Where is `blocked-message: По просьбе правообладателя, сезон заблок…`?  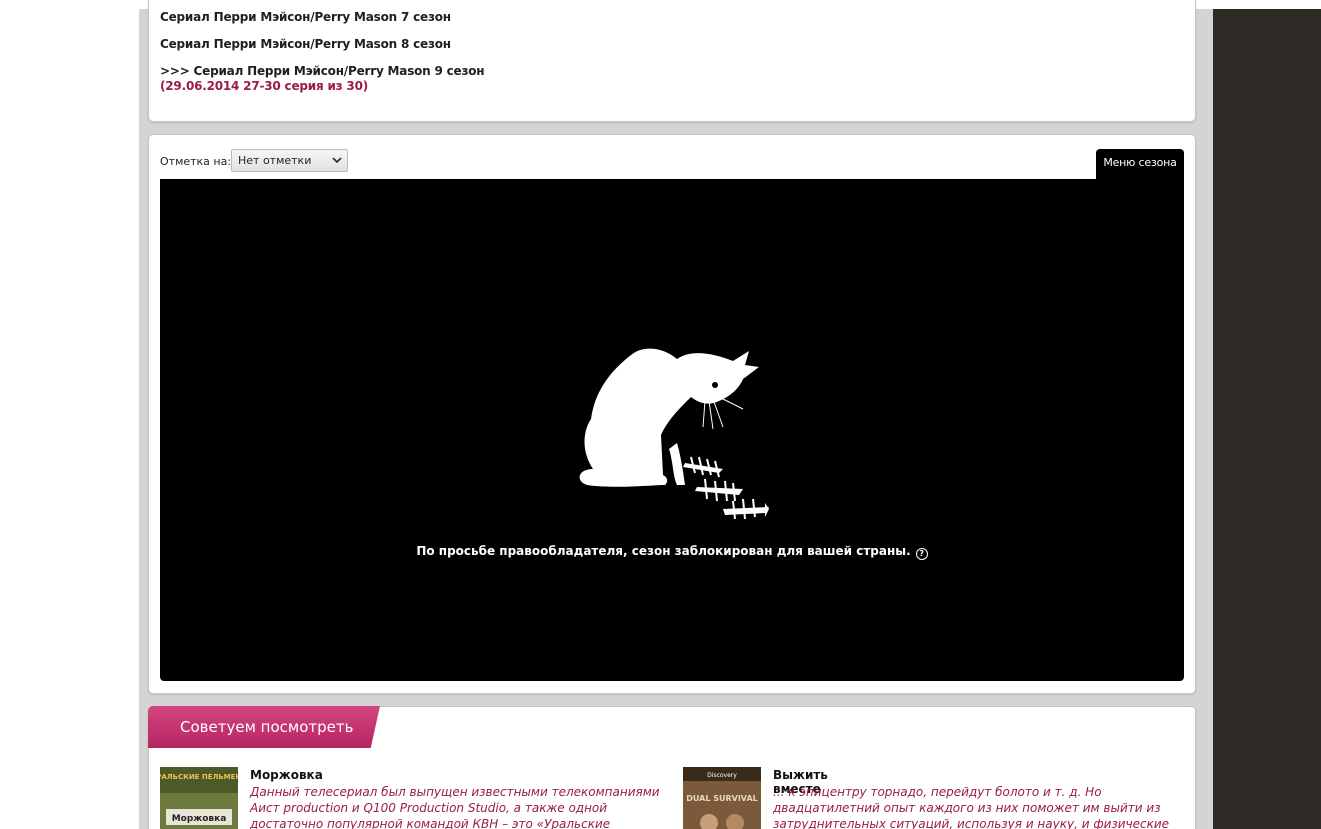 blocked-message: По просьбе правообладателя, сезон заблок… is located at coordinates (672, 552).